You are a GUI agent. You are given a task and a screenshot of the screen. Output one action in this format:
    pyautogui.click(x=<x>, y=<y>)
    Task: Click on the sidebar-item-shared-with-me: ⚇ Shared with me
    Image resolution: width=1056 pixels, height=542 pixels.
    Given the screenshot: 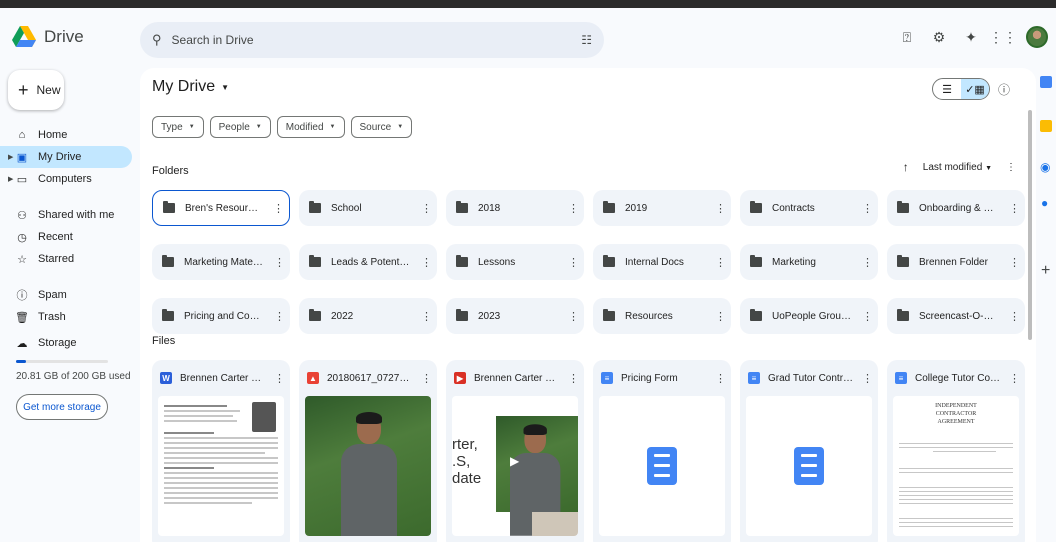 What is the action you would take?
    pyautogui.click(x=66, y=215)
    